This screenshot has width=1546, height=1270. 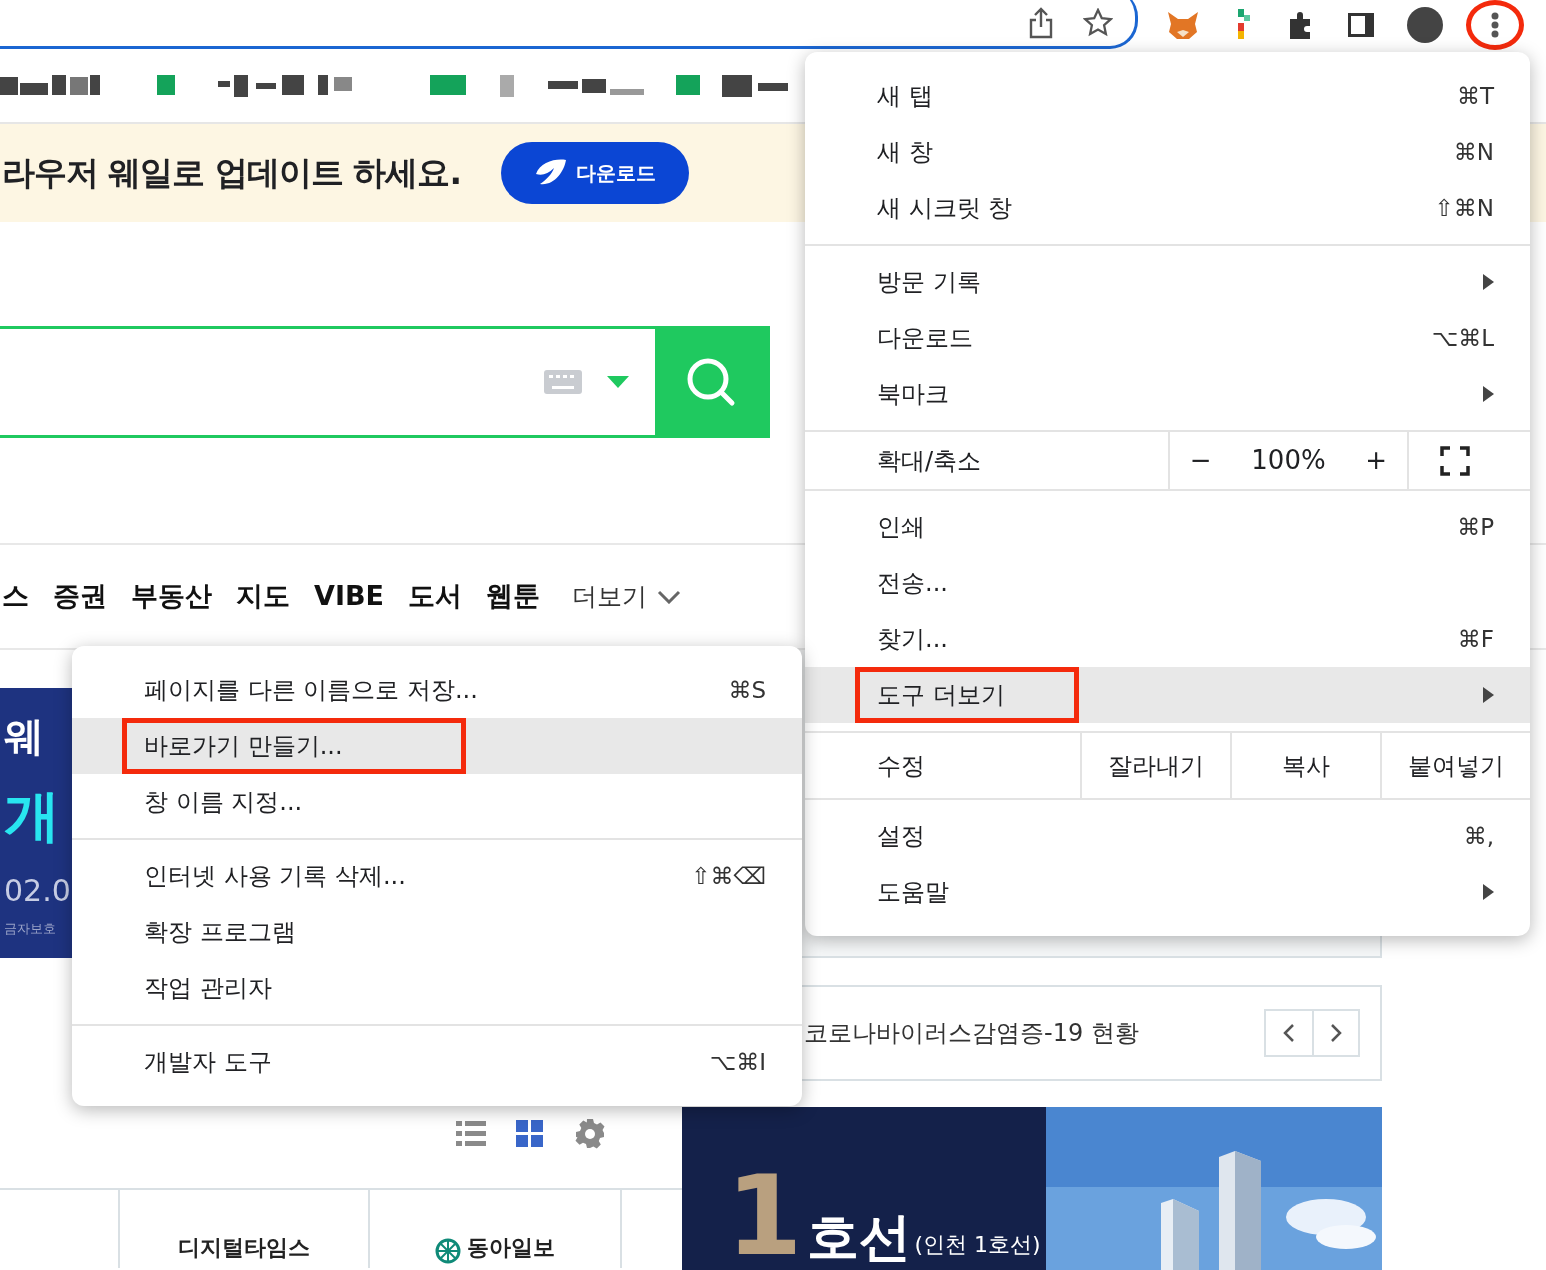 What do you see at coordinates (244, 1247) in the screenshot?
I see `press-logo: 디지털타임스` at bounding box center [244, 1247].